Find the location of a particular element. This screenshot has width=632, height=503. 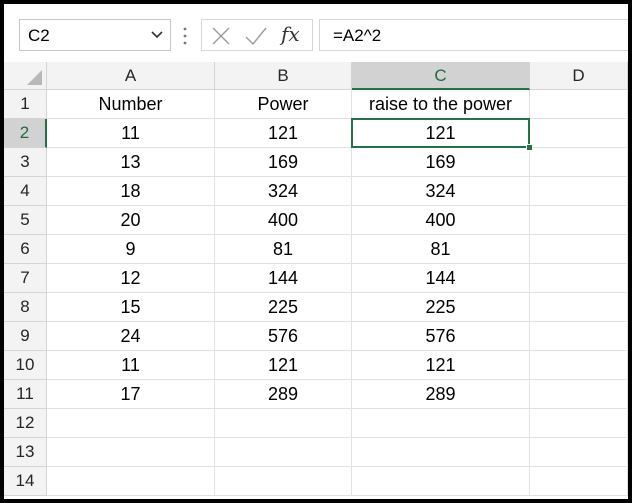

cell-a4: 18 is located at coordinates (131, 191).